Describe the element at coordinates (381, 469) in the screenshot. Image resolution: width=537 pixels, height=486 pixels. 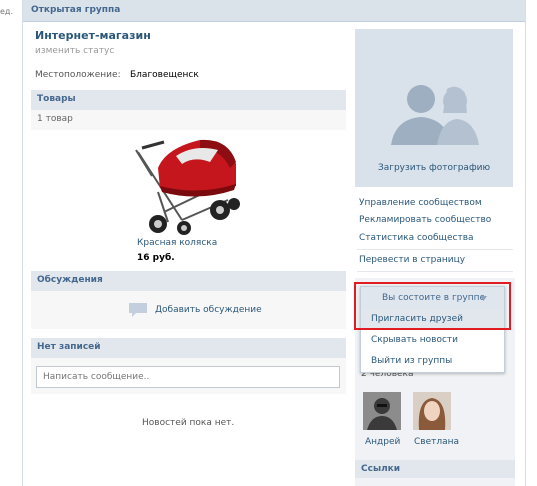
I see `links-title: Ссылки` at that location.